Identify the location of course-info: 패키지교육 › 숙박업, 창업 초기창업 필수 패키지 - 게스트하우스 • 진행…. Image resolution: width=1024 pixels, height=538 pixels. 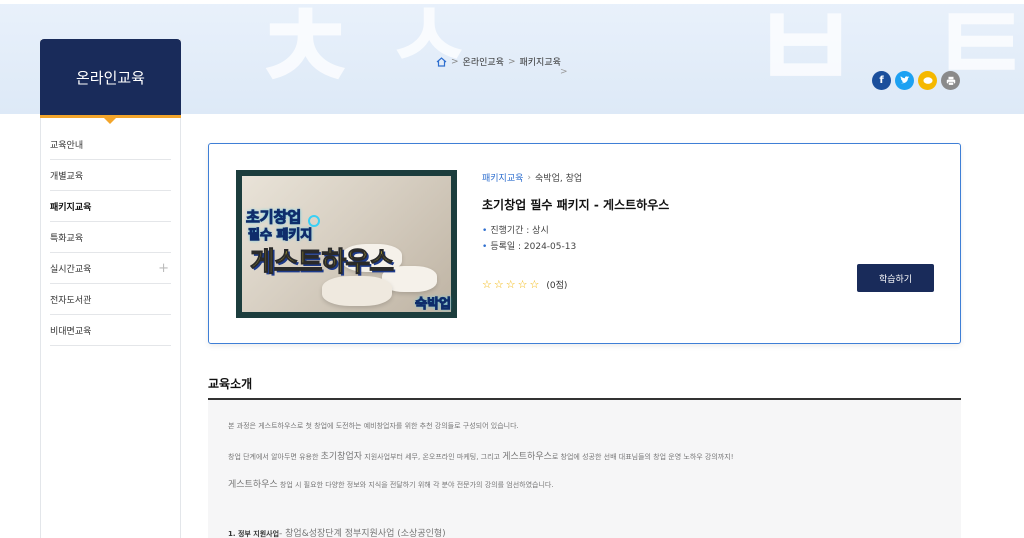
(575, 213).